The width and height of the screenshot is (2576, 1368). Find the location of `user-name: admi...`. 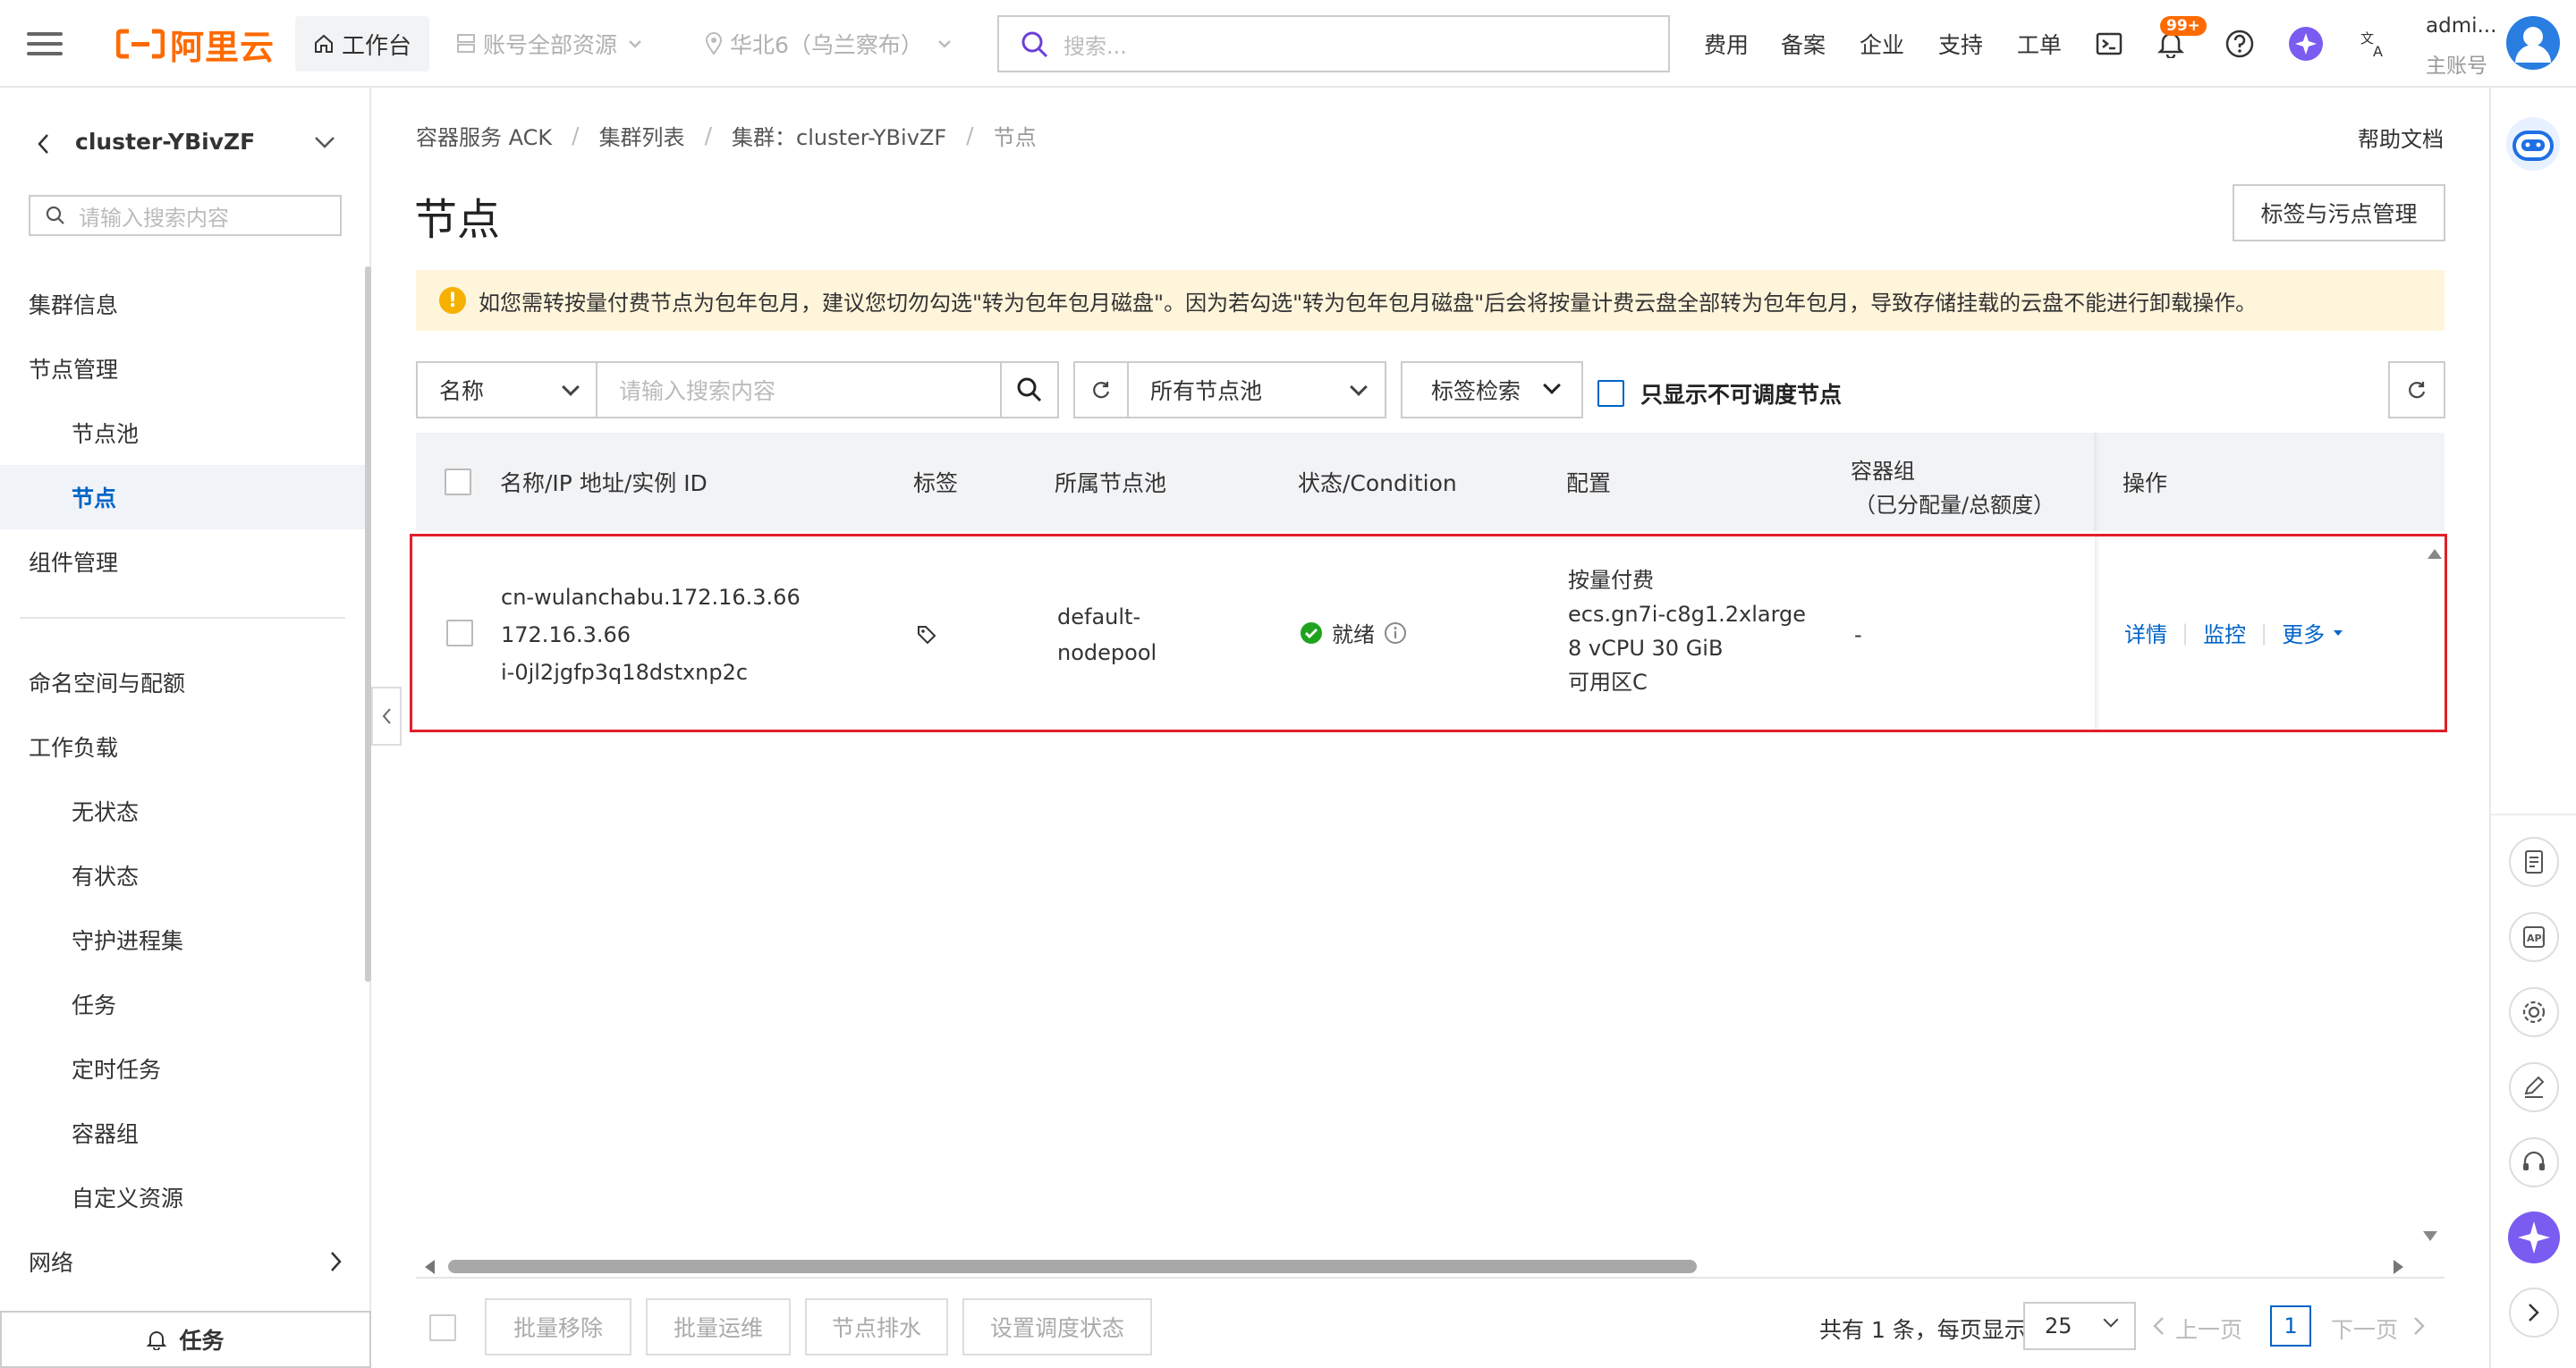

user-name: admi... is located at coordinates (2461, 26).